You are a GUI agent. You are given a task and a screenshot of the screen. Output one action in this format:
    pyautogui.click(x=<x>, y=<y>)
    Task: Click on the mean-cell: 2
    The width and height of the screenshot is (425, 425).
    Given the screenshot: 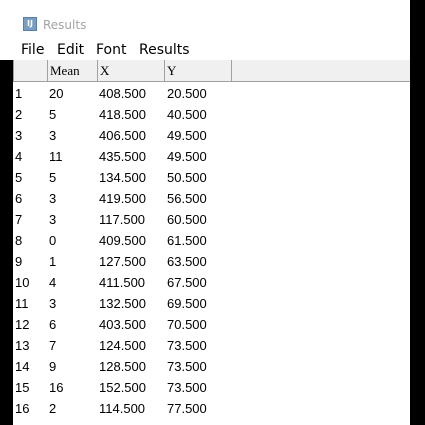 What is the action you would take?
    pyautogui.click(x=53, y=408)
    